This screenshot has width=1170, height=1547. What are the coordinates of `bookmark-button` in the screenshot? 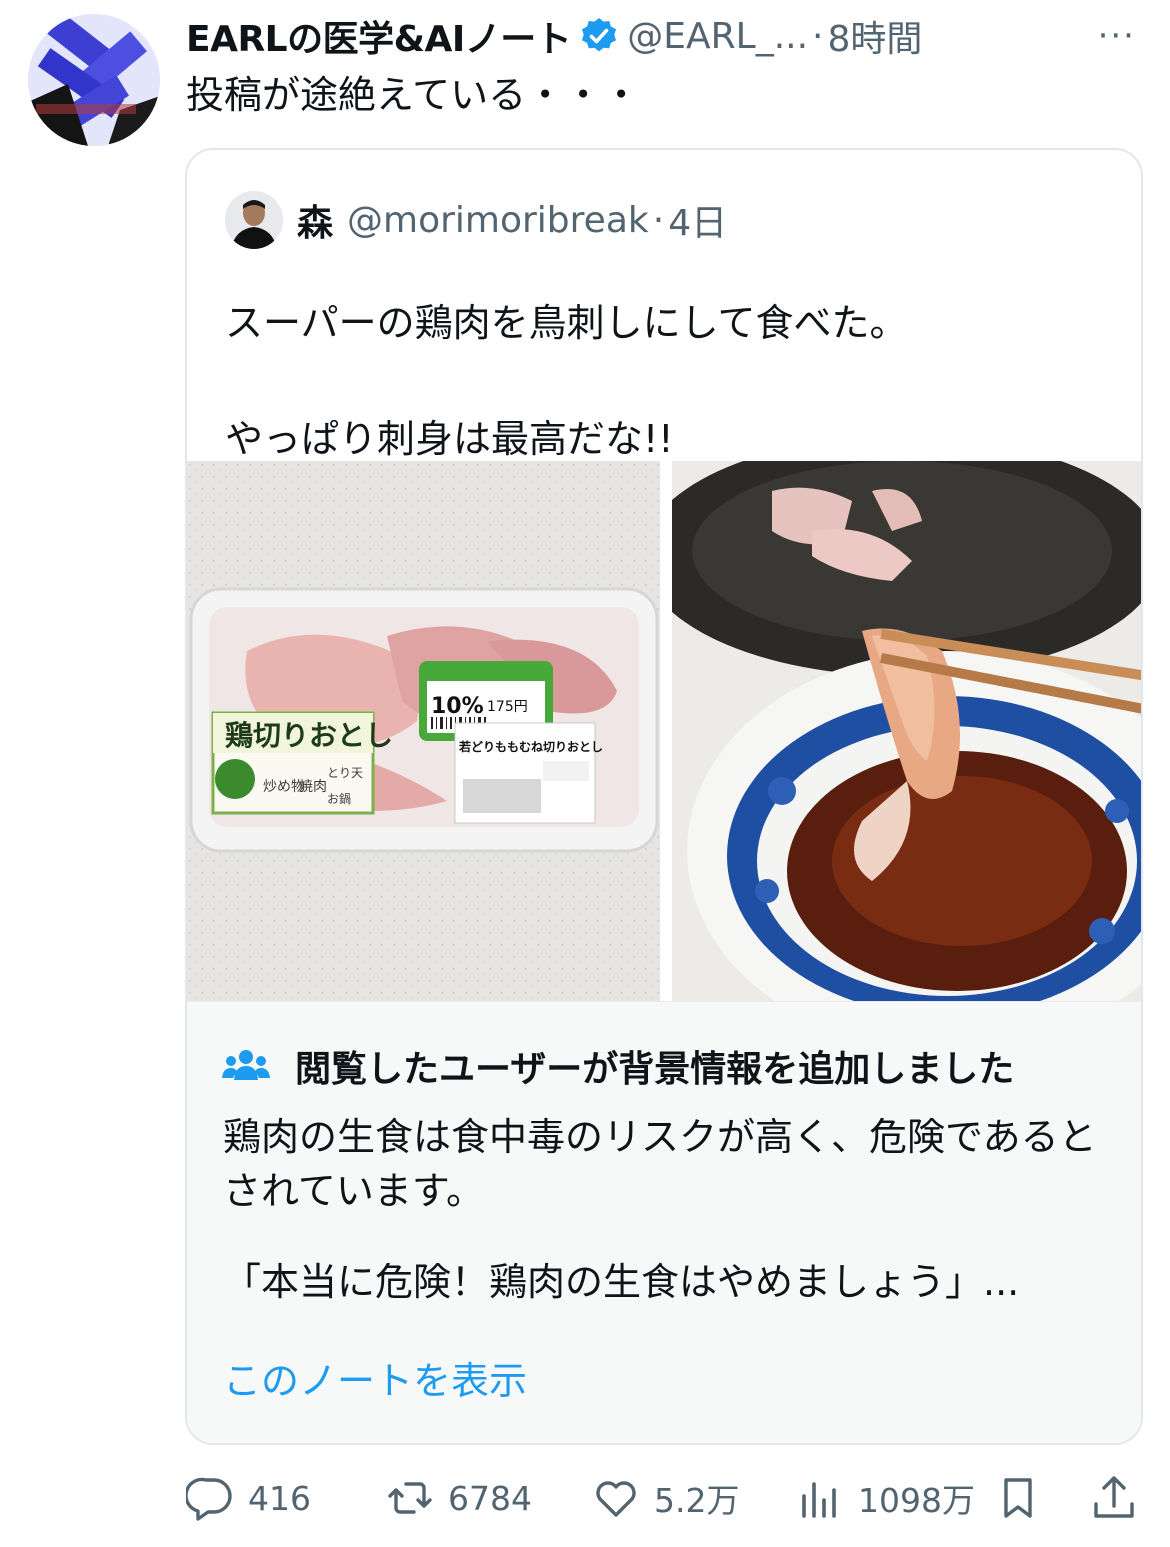 It's located at (1025, 1498).